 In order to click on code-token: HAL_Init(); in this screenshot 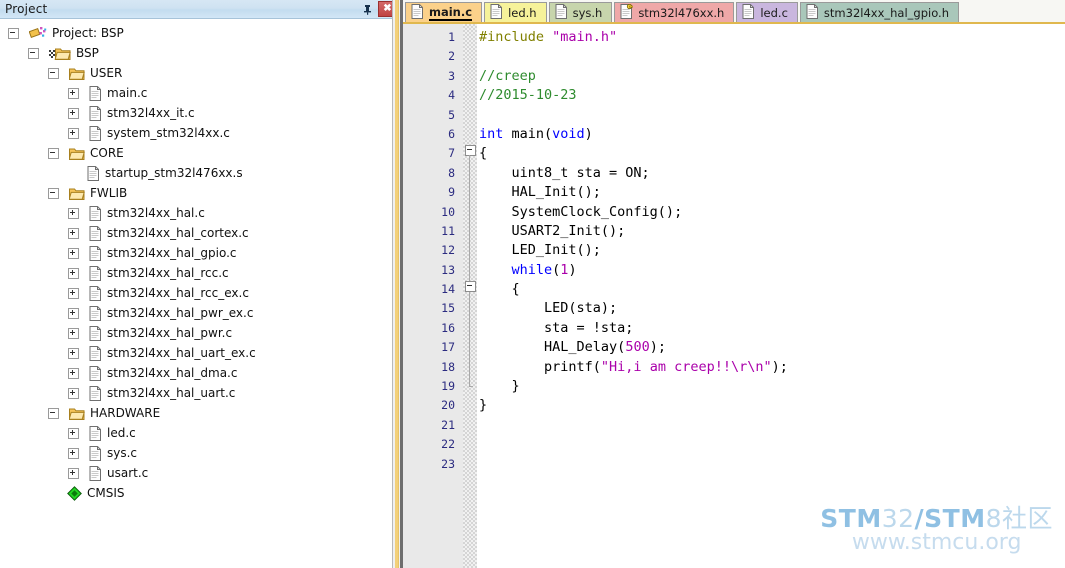, I will do `click(540, 192)`.